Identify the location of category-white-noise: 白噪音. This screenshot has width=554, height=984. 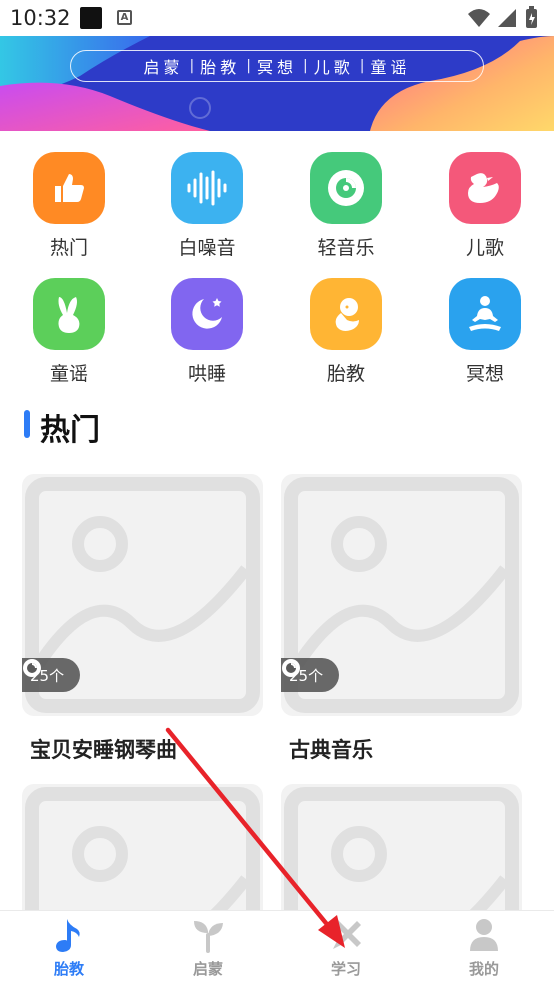
(207, 206).